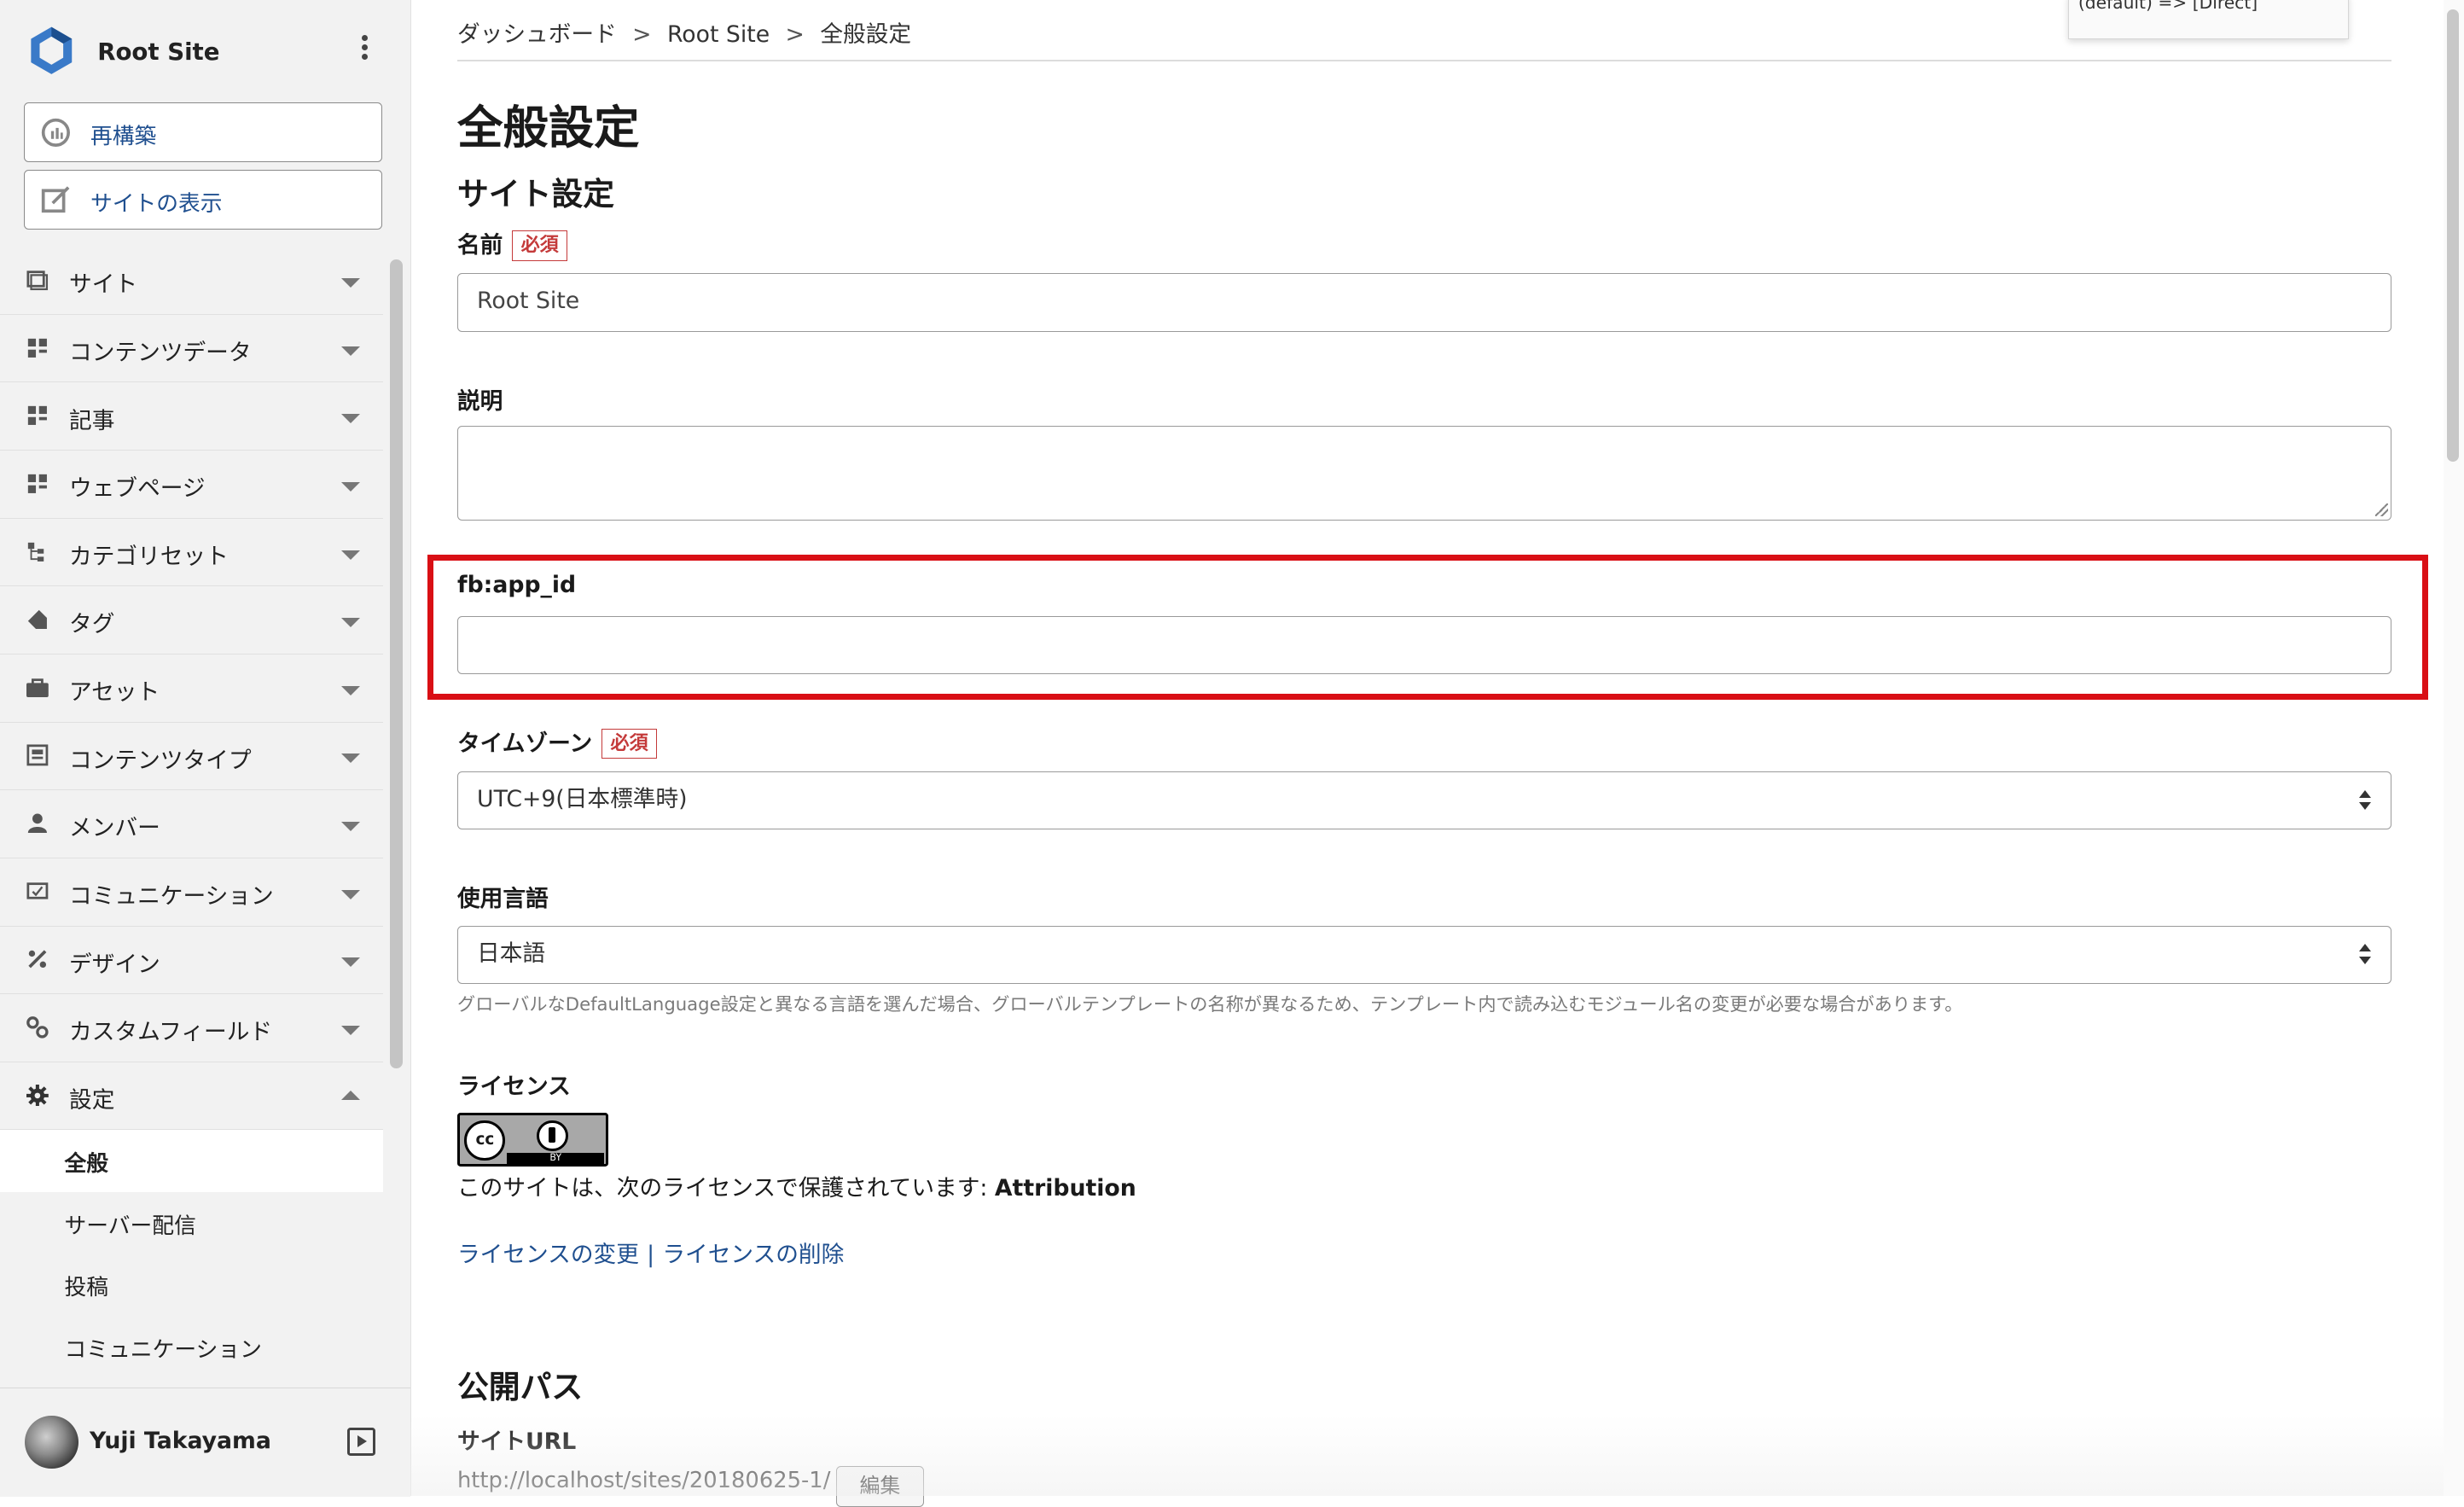 The height and width of the screenshot is (1507, 2464). I want to click on sidebar-item-label: タグ, so click(92, 624).